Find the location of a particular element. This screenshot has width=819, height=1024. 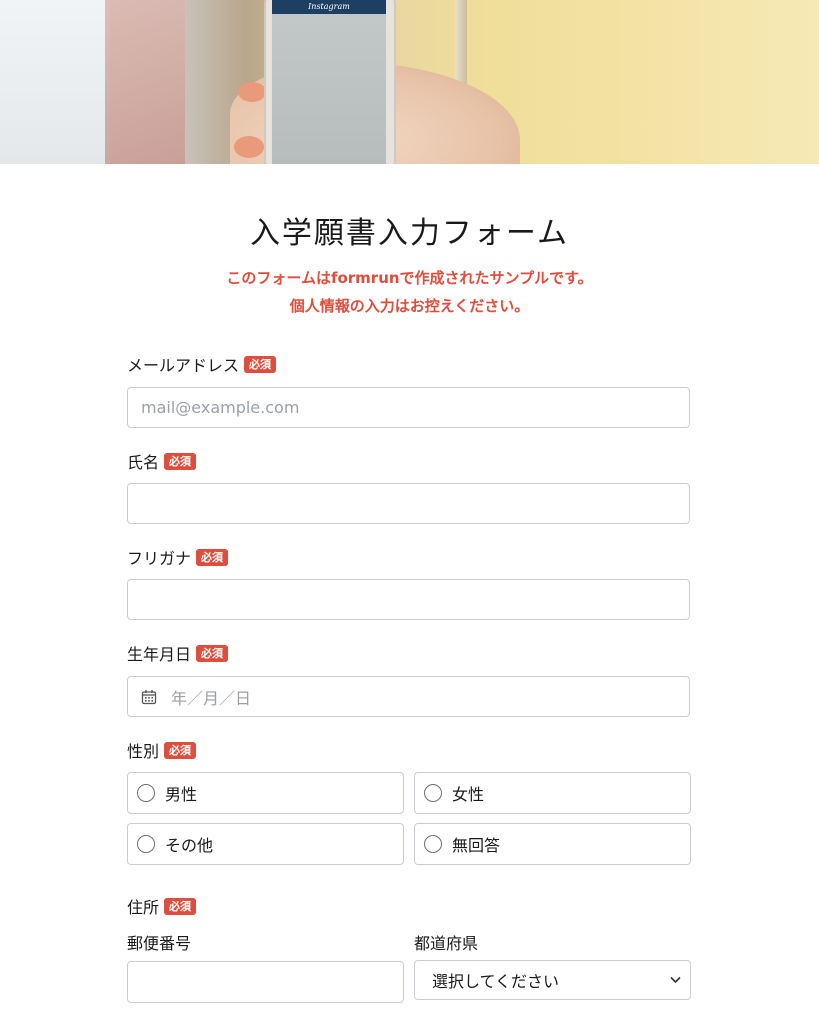

email-placeholder: mail@example.com is located at coordinates (220, 407).